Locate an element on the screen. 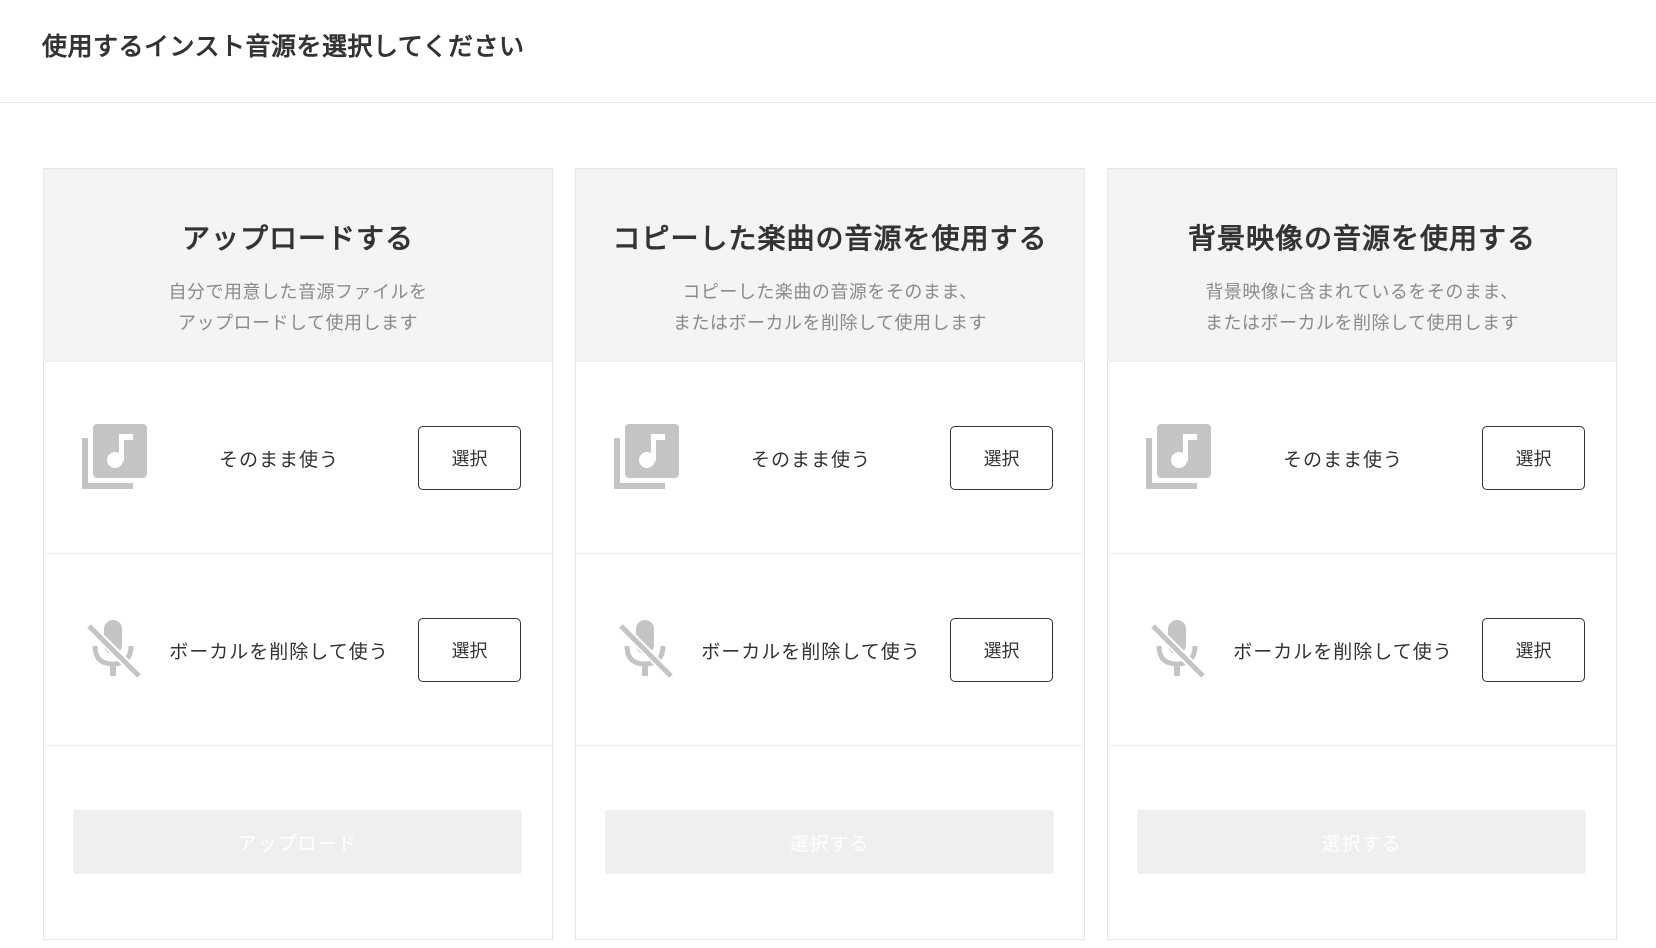 The image size is (1656, 948). card-description-line: 自分で用意した音源ファイルを is located at coordinates (298, 292).